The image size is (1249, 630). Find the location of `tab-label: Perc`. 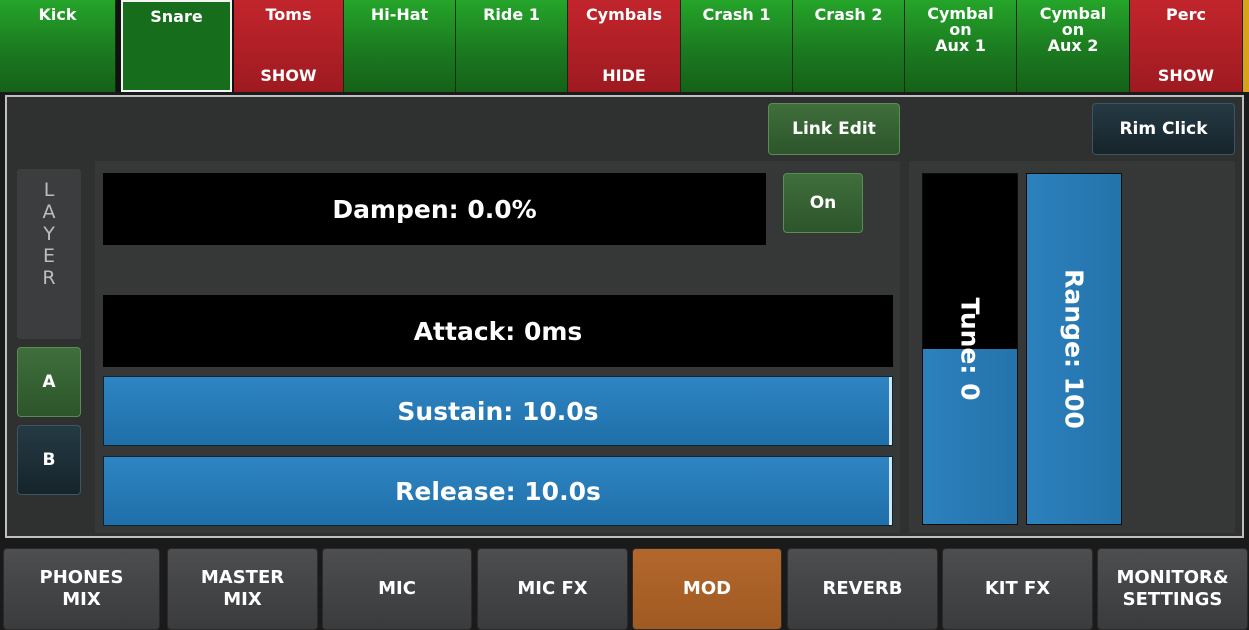

tab-label: Perc is located at coordinates (1186, 14).